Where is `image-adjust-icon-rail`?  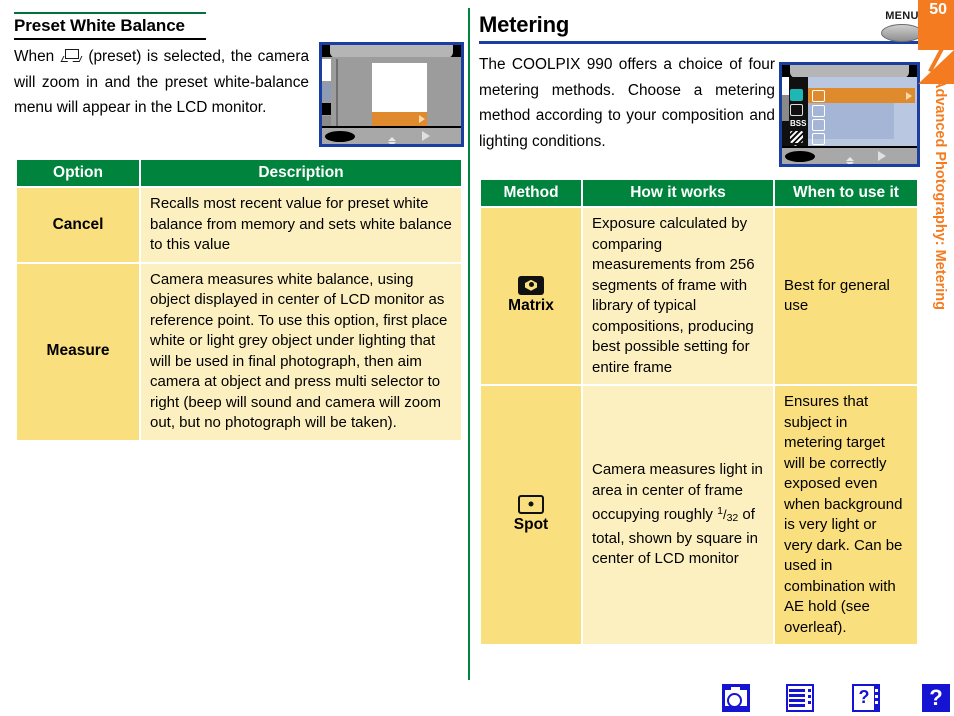
image-adjust-icon-rail is located at coordinates (796, 137).